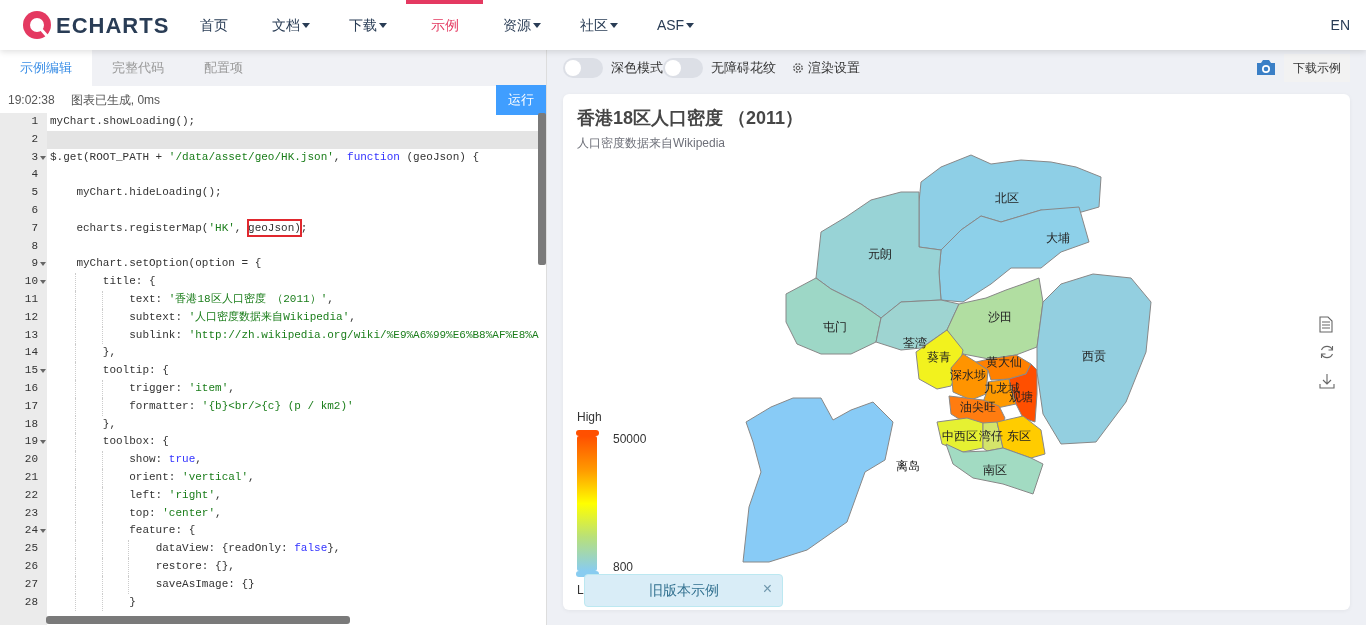 The image size is (1366, 625). Describe the element at coordinates (798, 67) in the screenshot. I see `settings-icon` at that location.